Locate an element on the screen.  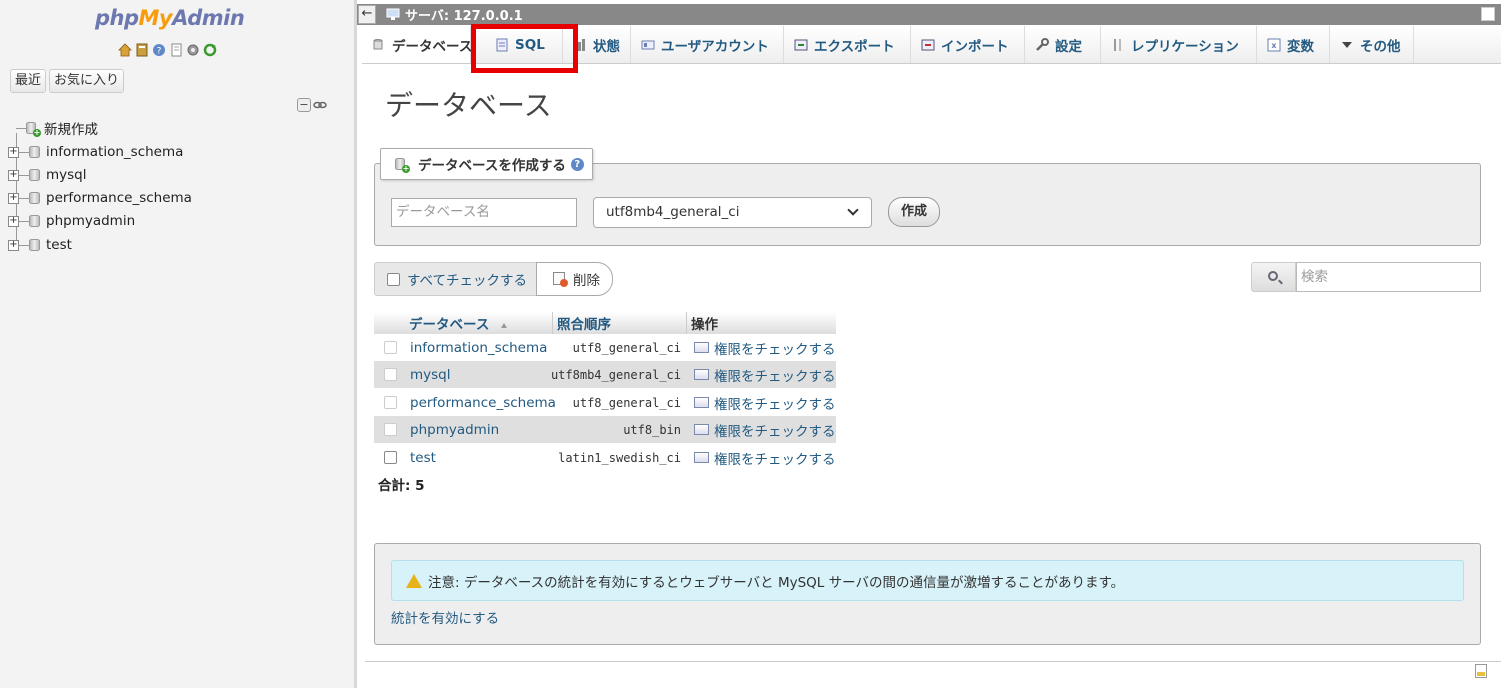
database-link: performance_schema is located at coordinates (483, 403).